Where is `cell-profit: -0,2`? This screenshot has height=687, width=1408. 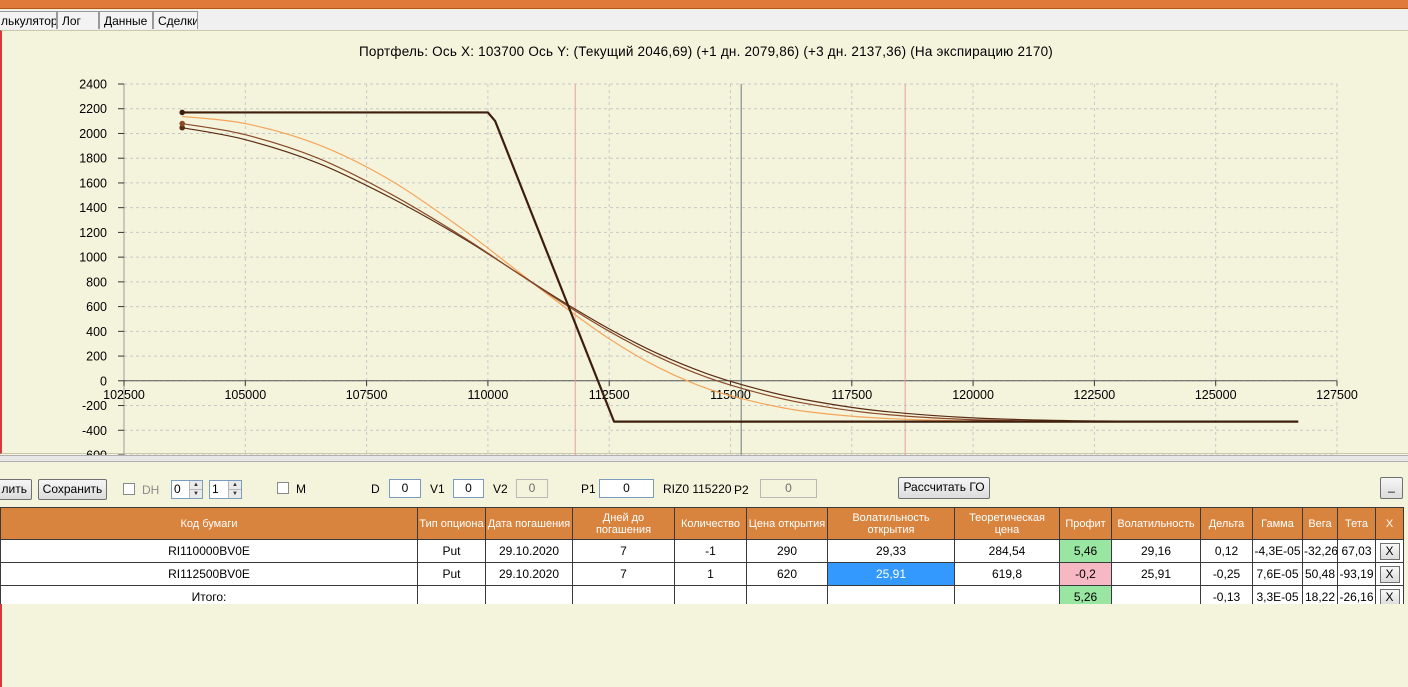
cell-profit: -0,2 is located at coordinates (1085, 574).